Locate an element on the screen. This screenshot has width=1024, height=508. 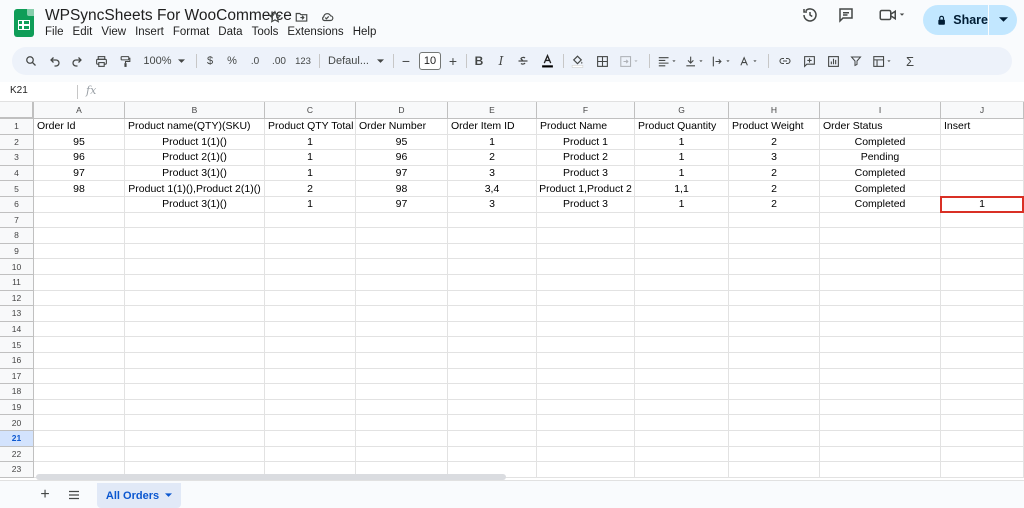
cell-c5: 2 is located at coordinates (310, 189).